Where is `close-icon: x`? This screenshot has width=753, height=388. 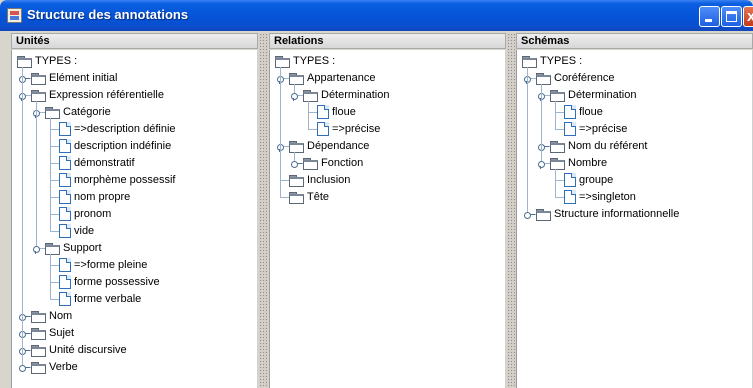 close-icon: x is located at coordinates (750, 16).